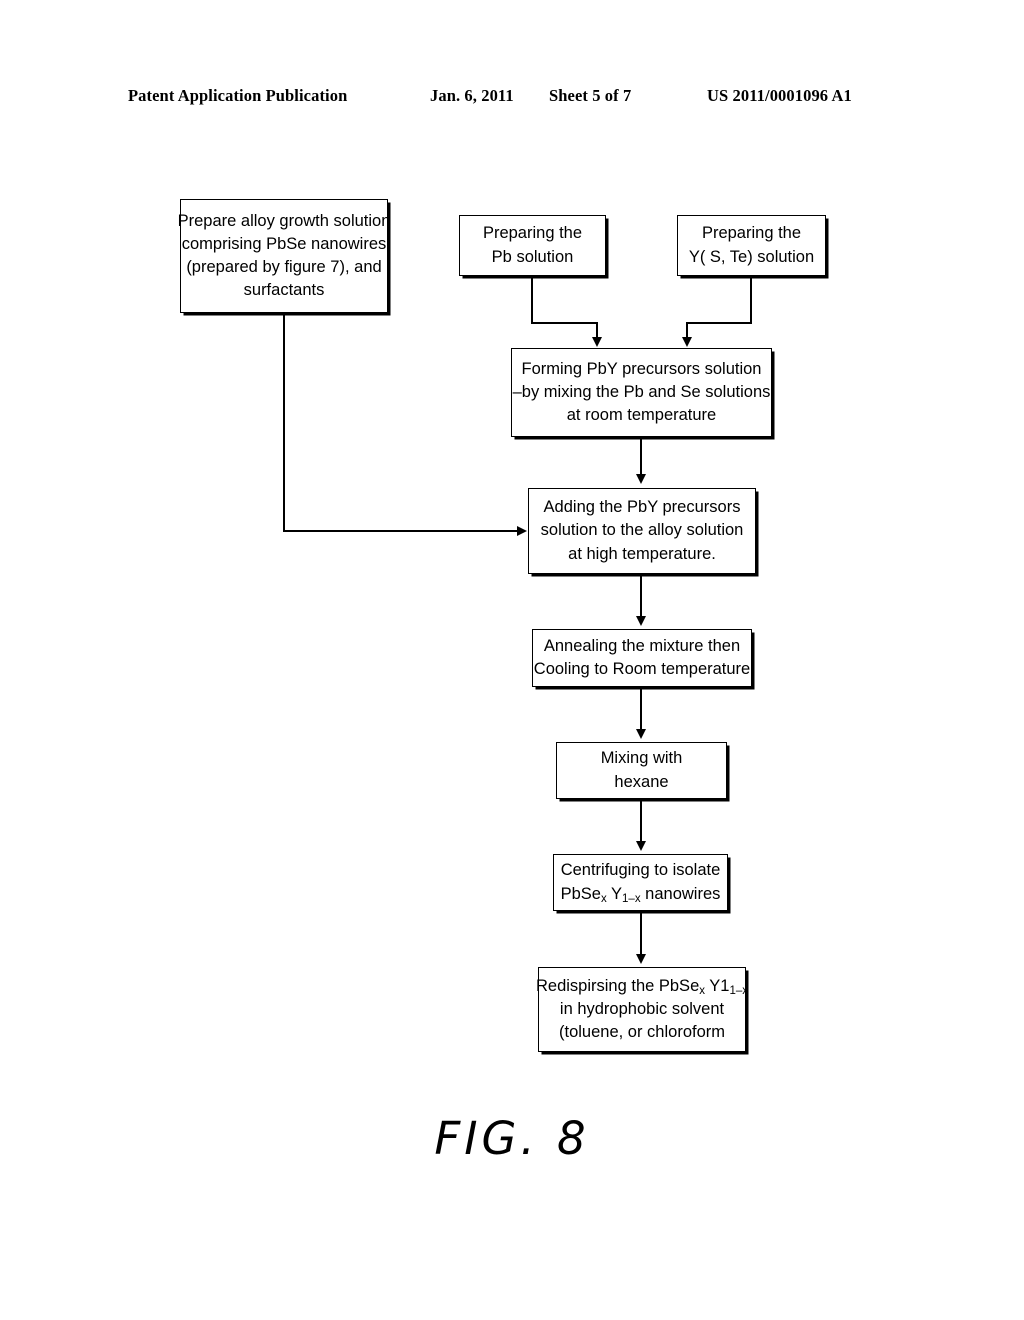  What do you see at coordinates (641, 595) in the screenshot?
I see `edge-adding-to-annealing` at bounding box center [641, 595].